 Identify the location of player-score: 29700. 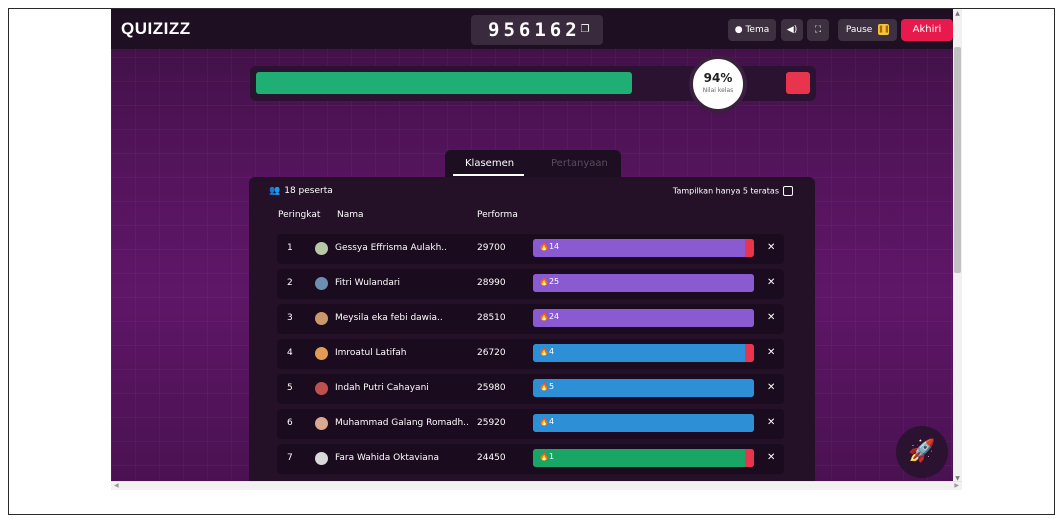
(491, 248).